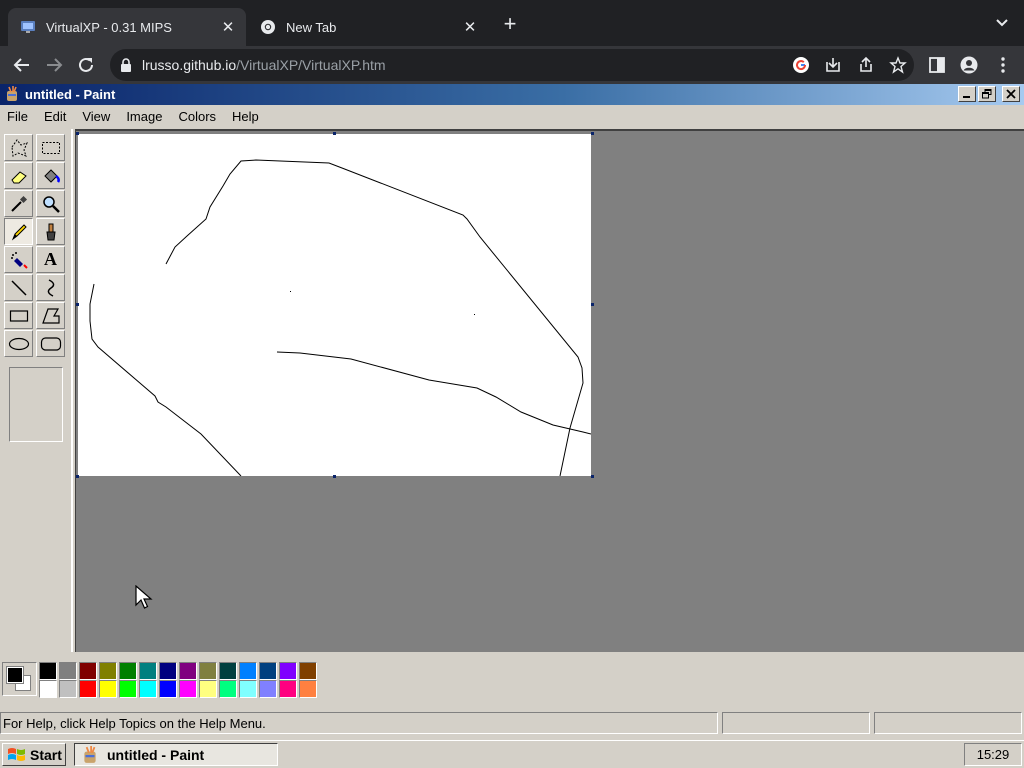 This screenshot has width=1024, height=768. What do you see at coordinates (18, 147) in the screenshot?
I see `tool-free-form-select` at bounding box center [18, 147].